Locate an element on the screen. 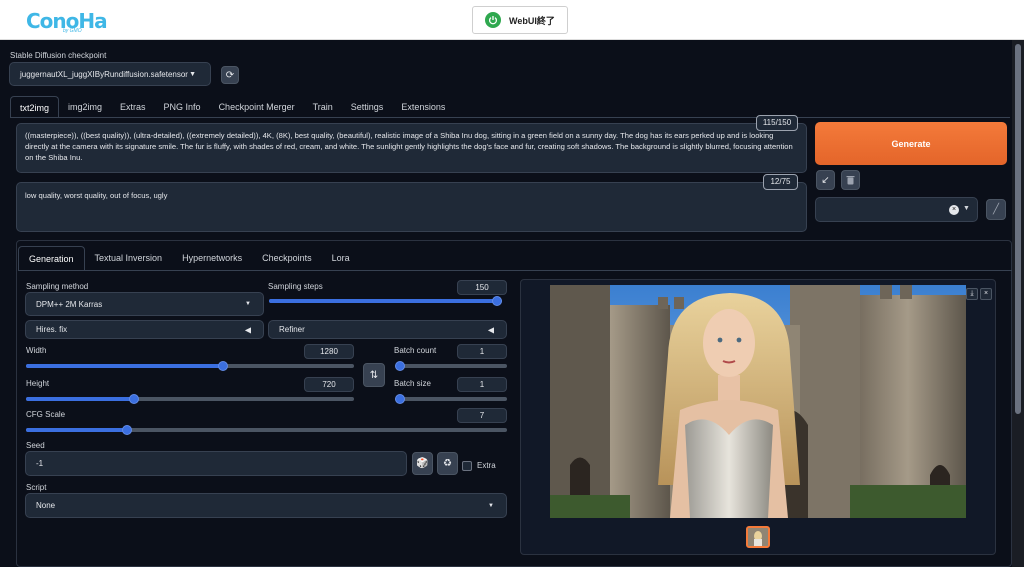 The width and height of the screenshot is (1024, 567). seed-input: -1 is located at coordinates (216, 463).